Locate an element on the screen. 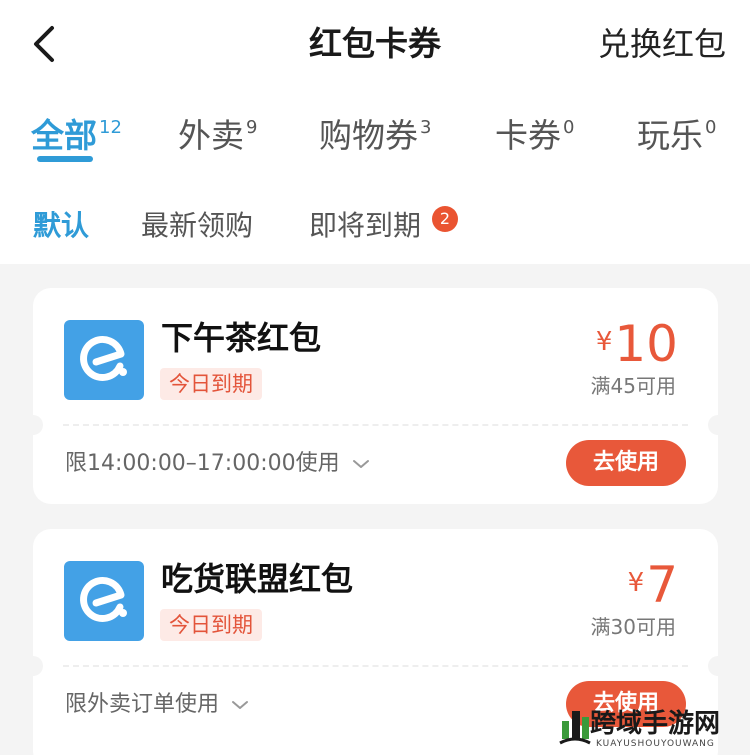  sort-newest: 最新领购 is located at coordinates (197, 226).